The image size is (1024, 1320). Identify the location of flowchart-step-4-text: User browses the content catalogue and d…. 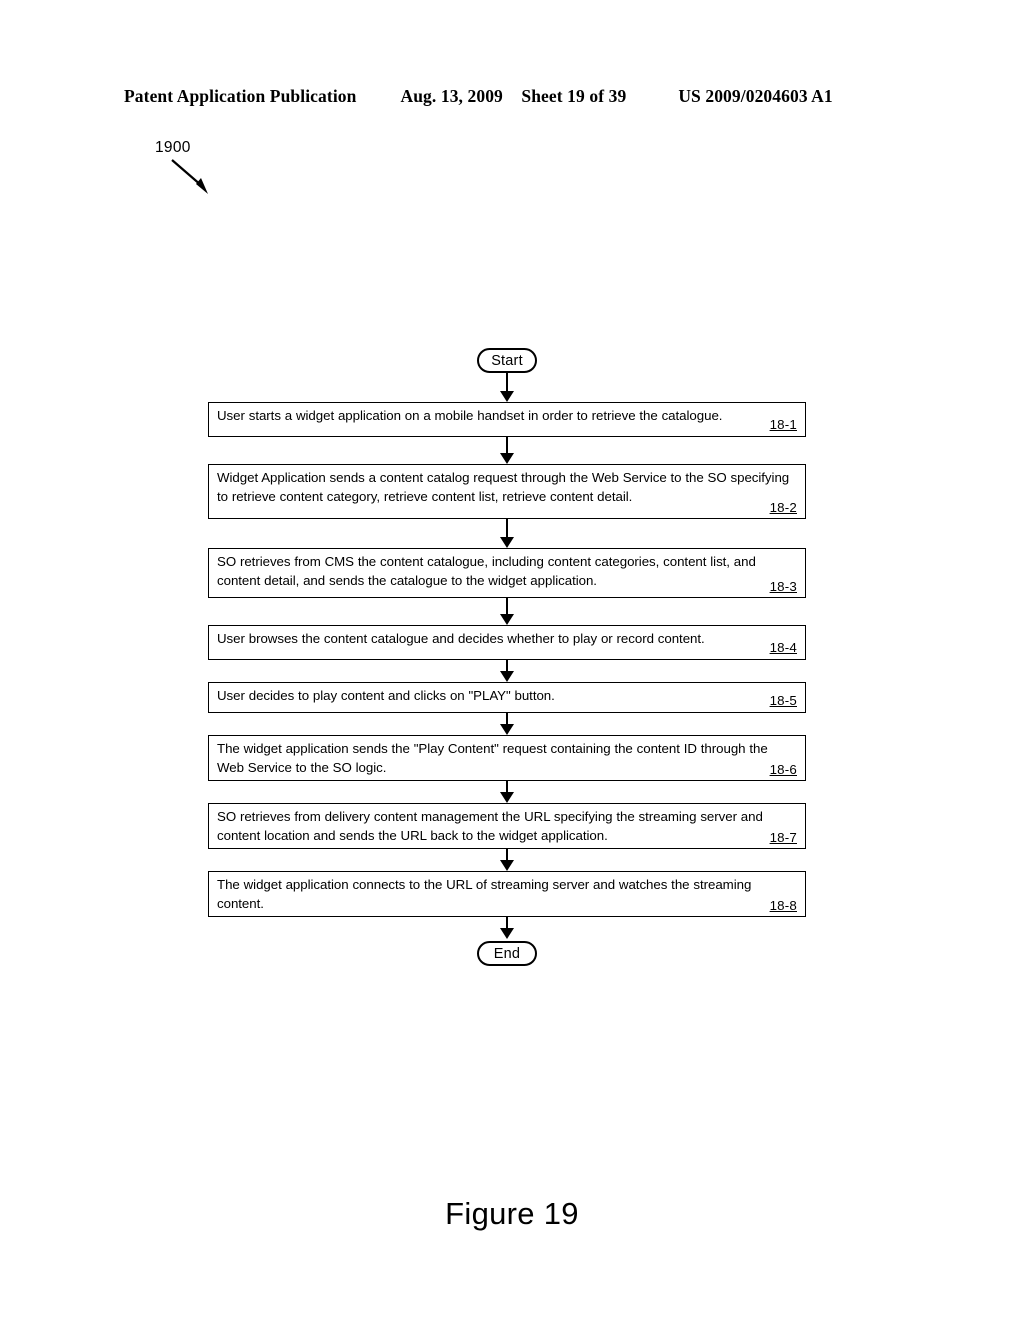
(461, 638).